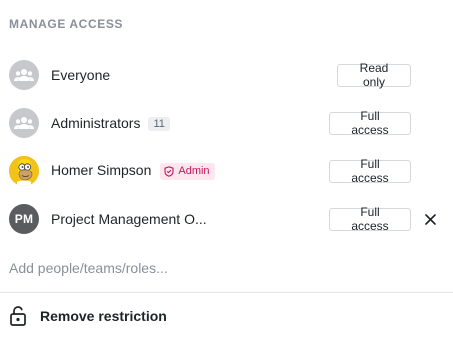 Image resolution: width=453 pixels, height=340 pixels. I want to click on row-name: Everyone, so click(81, 75).